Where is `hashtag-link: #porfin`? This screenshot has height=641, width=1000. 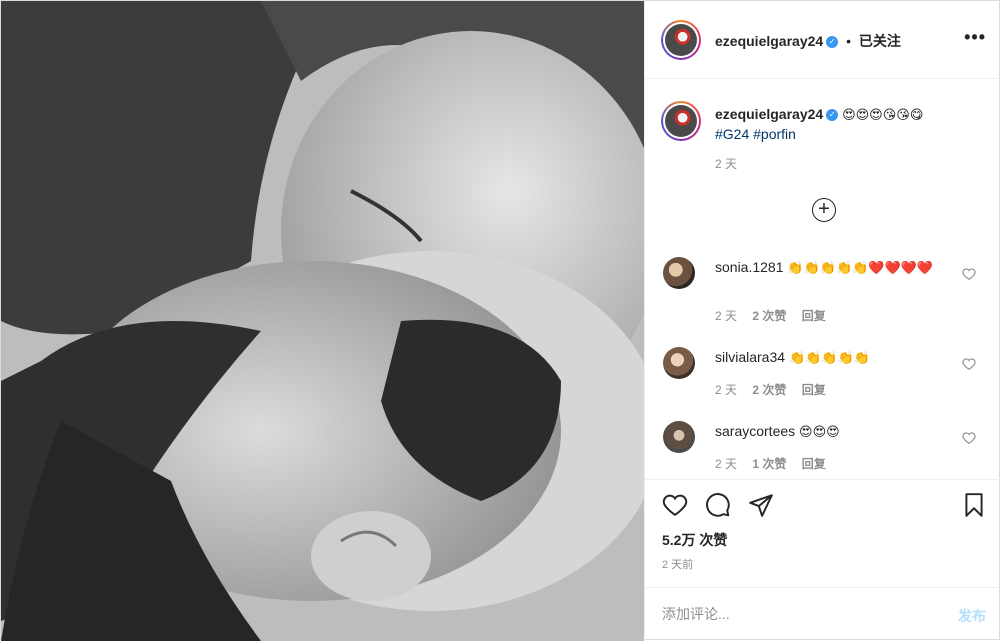
hashtag-link: #porfin is located at coordinates (774, 134).